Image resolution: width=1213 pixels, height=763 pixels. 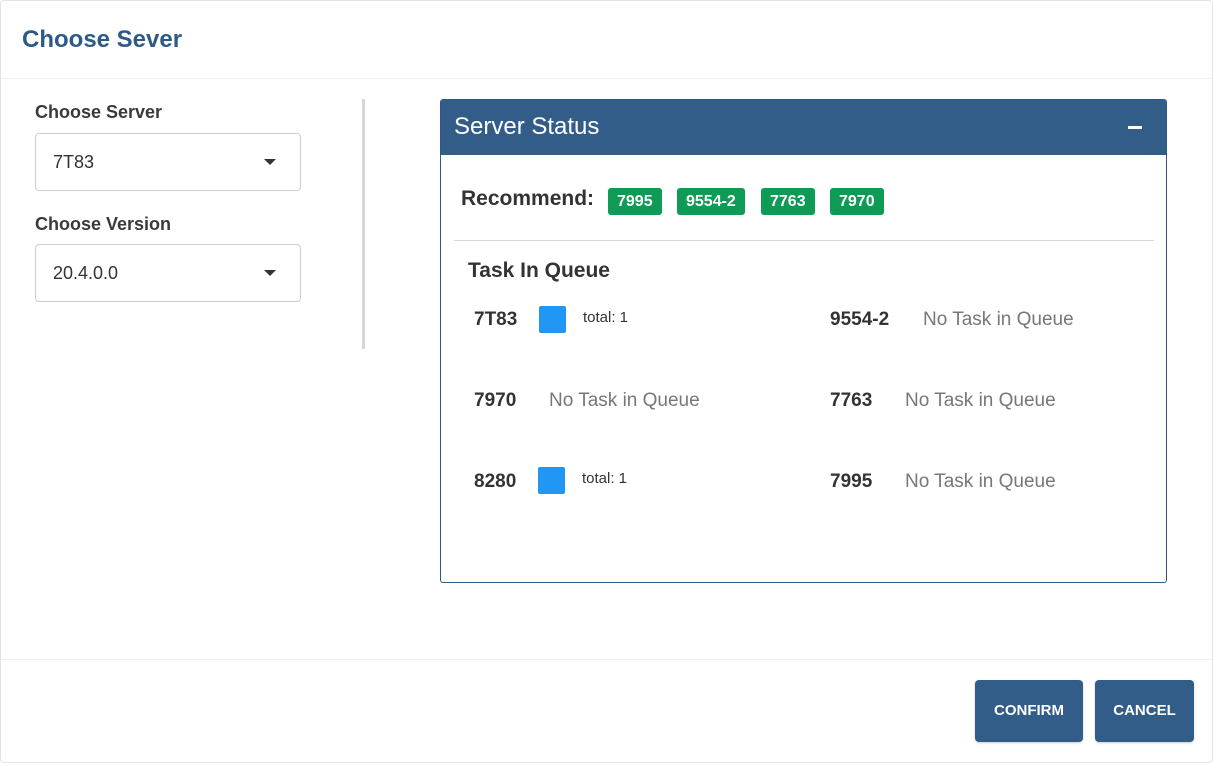 I want to click on recommend-badge: 7995, so click(x=635, y=201).